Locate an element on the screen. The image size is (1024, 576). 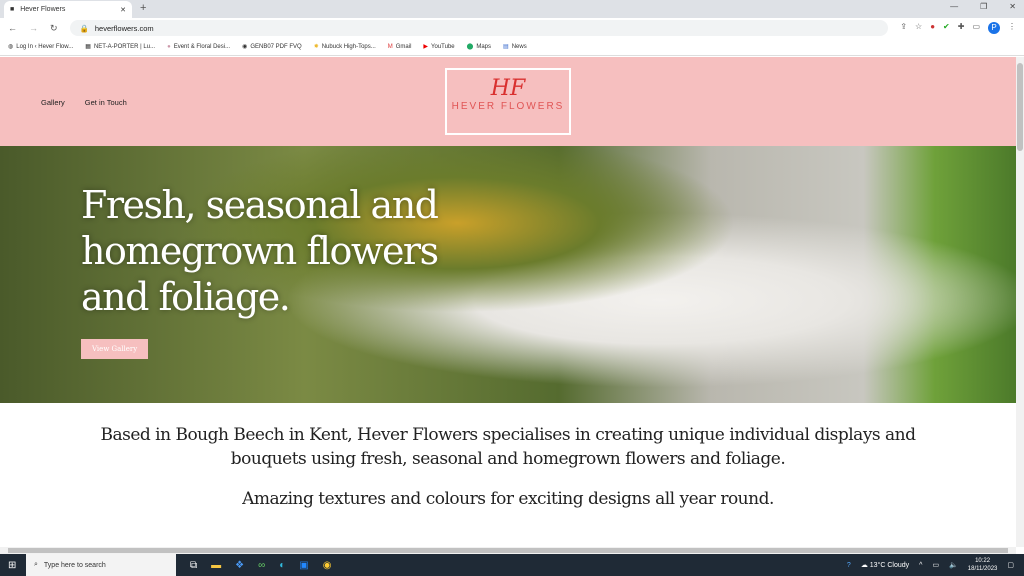
bookmark-star-icon: ☆ is located at coordinates (918, 28).